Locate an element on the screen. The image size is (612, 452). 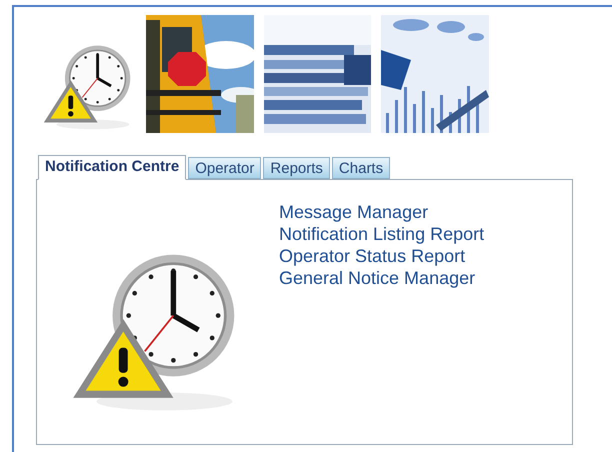
menu-link: Message Manager is located at coordinates (381, 212).